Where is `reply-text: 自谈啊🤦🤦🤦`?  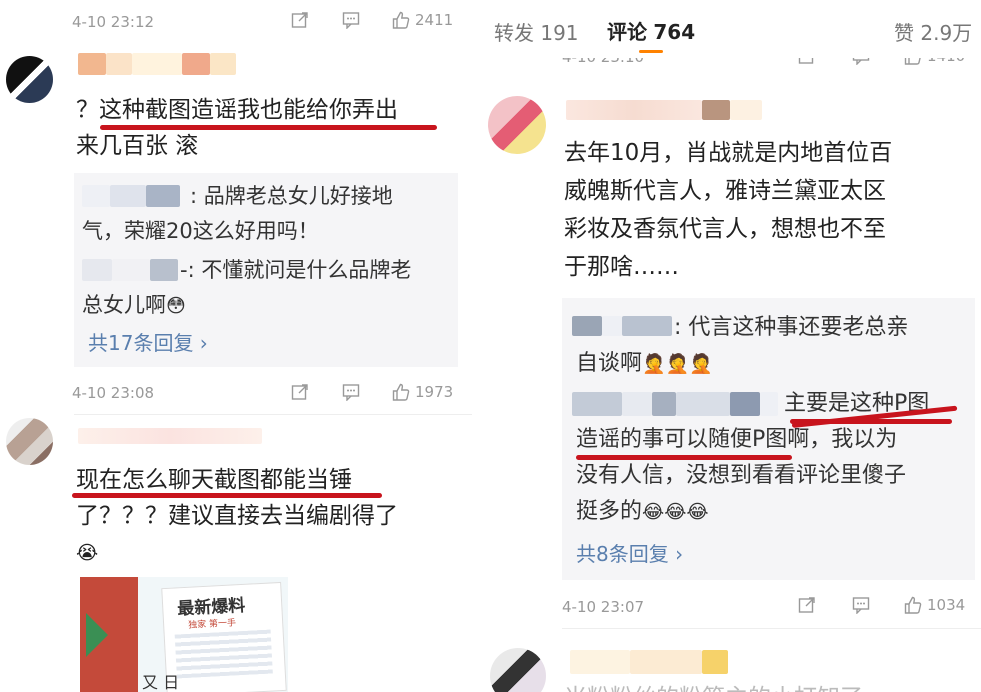
reply-text: 自谈啊🤦🤦🤦 is located at coordinates (644, 363).